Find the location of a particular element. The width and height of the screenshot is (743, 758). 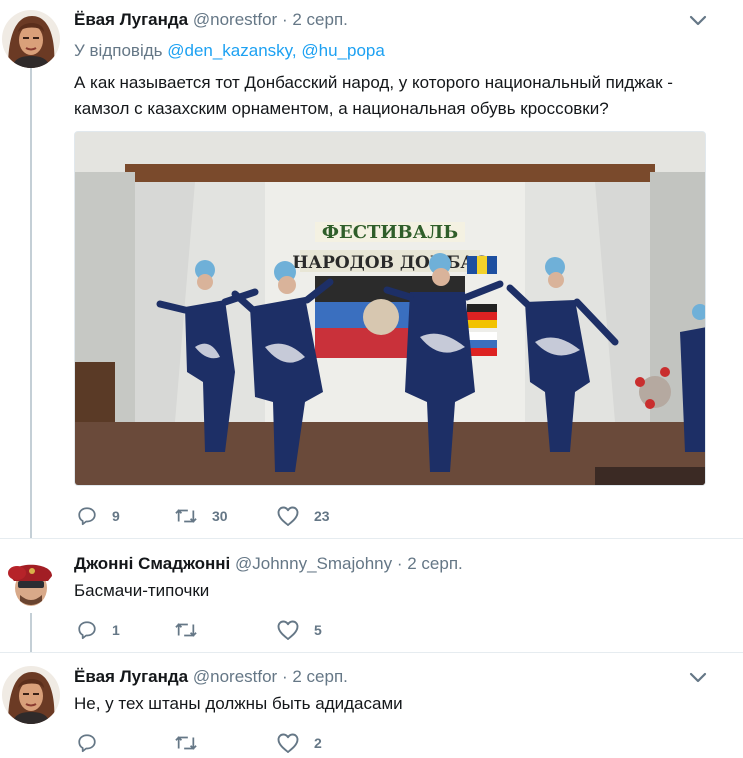

reply-button: 1 is located at coordinates (98, 630).